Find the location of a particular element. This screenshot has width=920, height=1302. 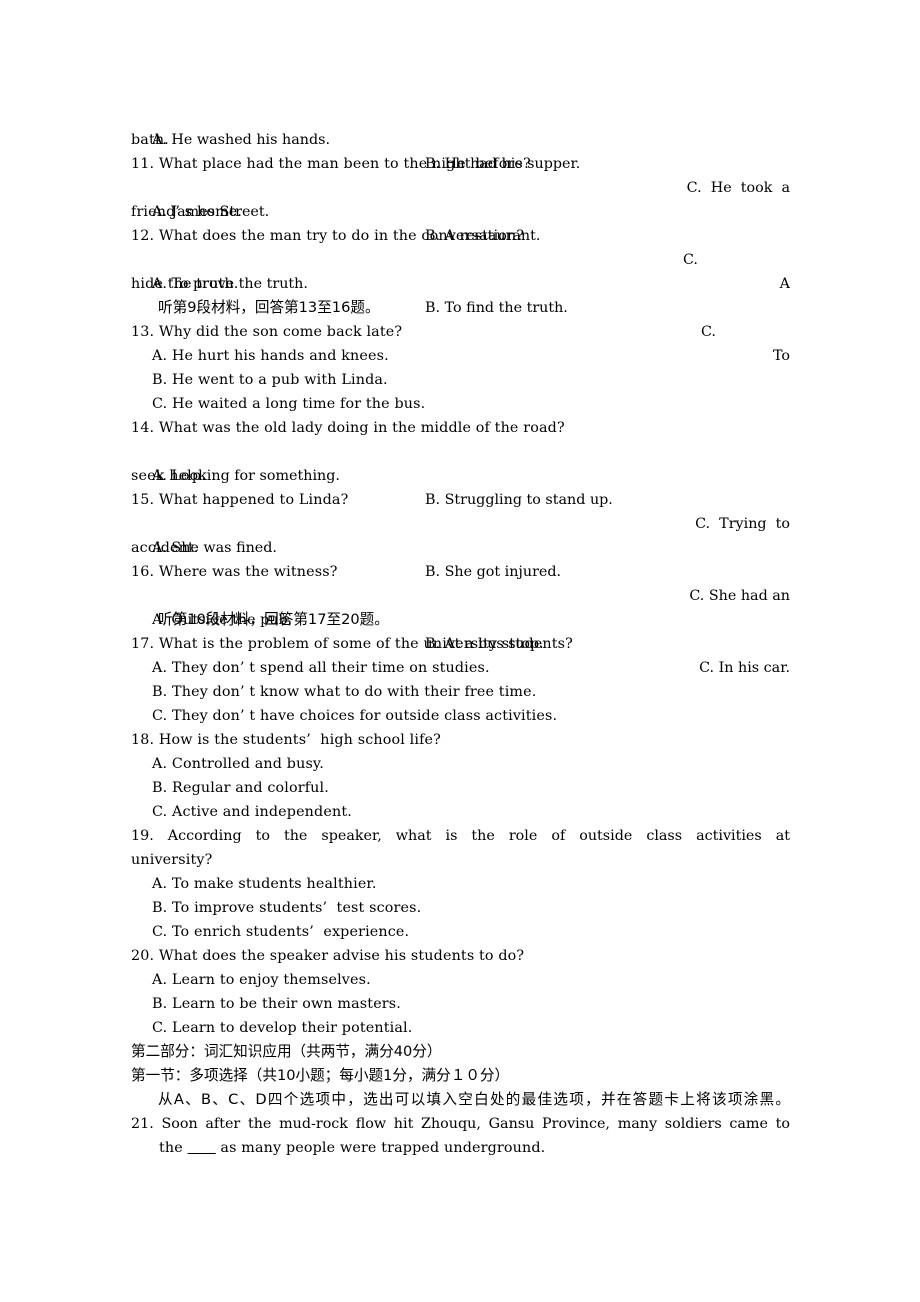

q21-pre-blank-text: the is located at coordinates (173, 1148).